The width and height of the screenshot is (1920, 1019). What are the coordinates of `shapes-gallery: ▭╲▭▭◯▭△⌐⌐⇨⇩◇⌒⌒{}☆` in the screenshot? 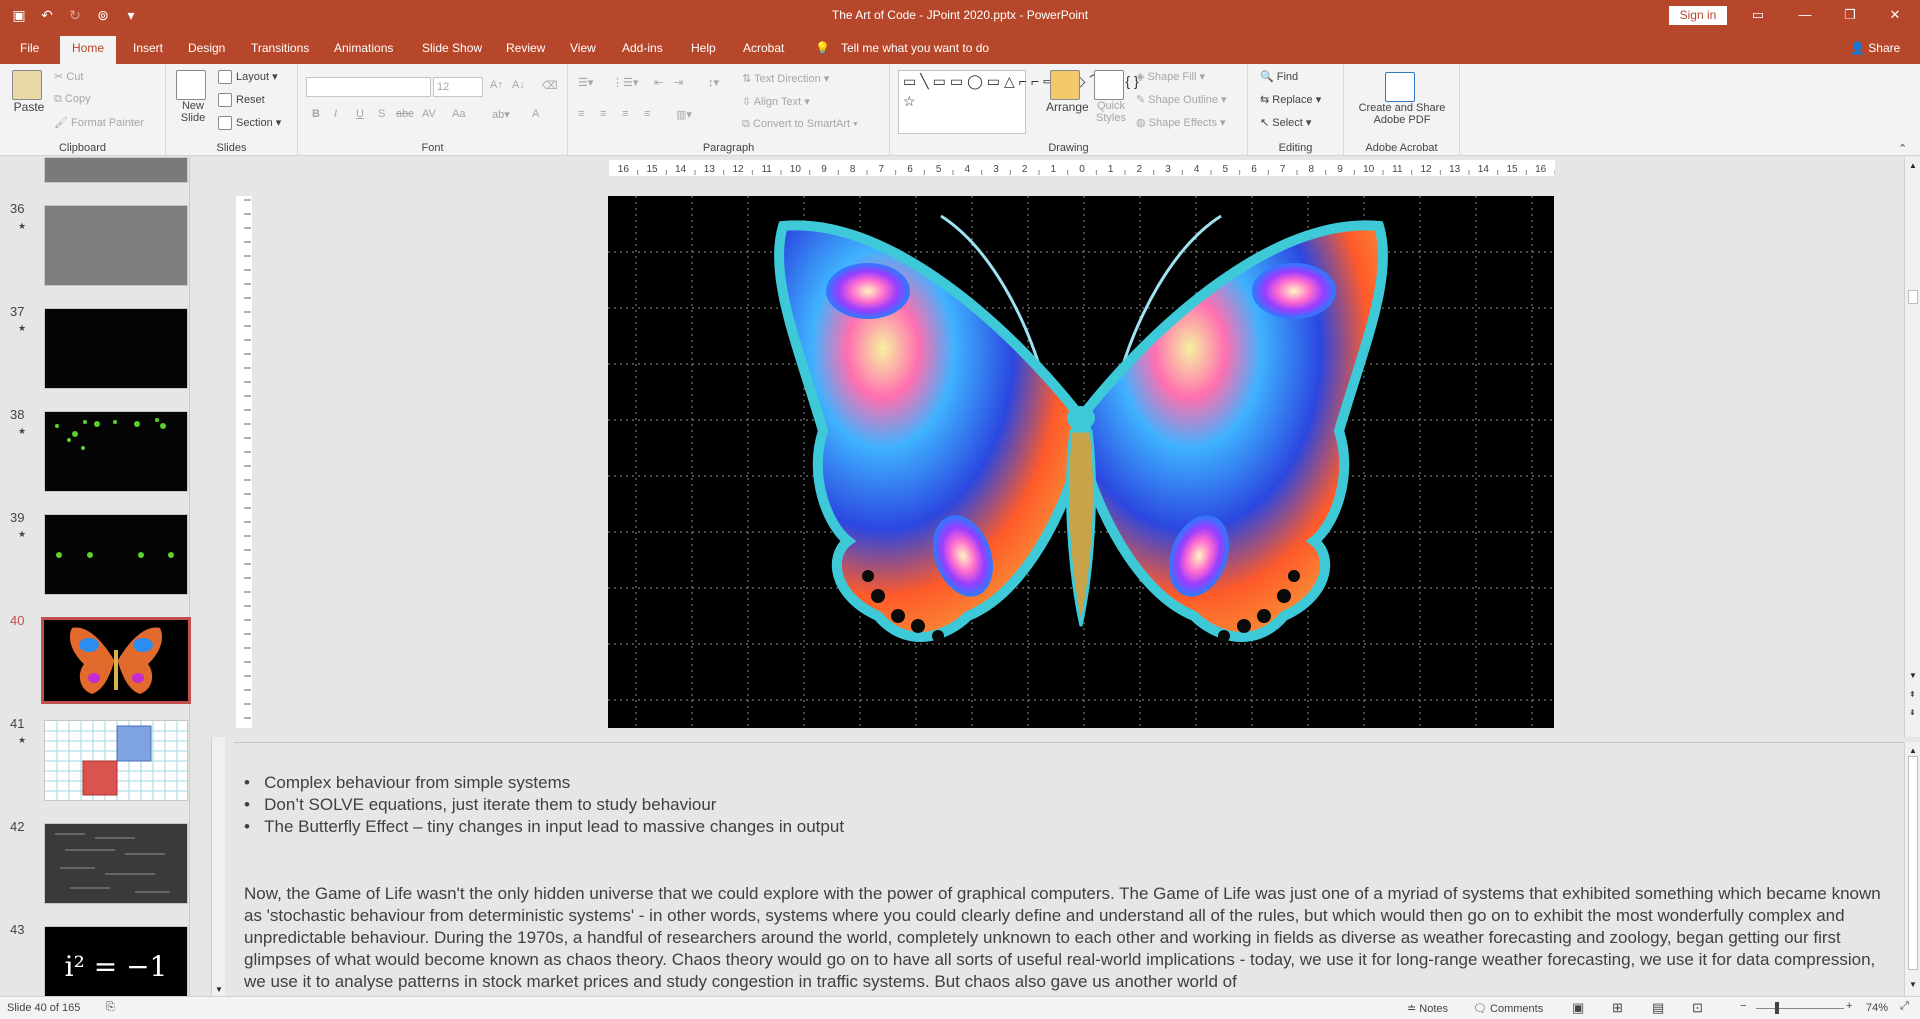 It's located at (1018, 102).